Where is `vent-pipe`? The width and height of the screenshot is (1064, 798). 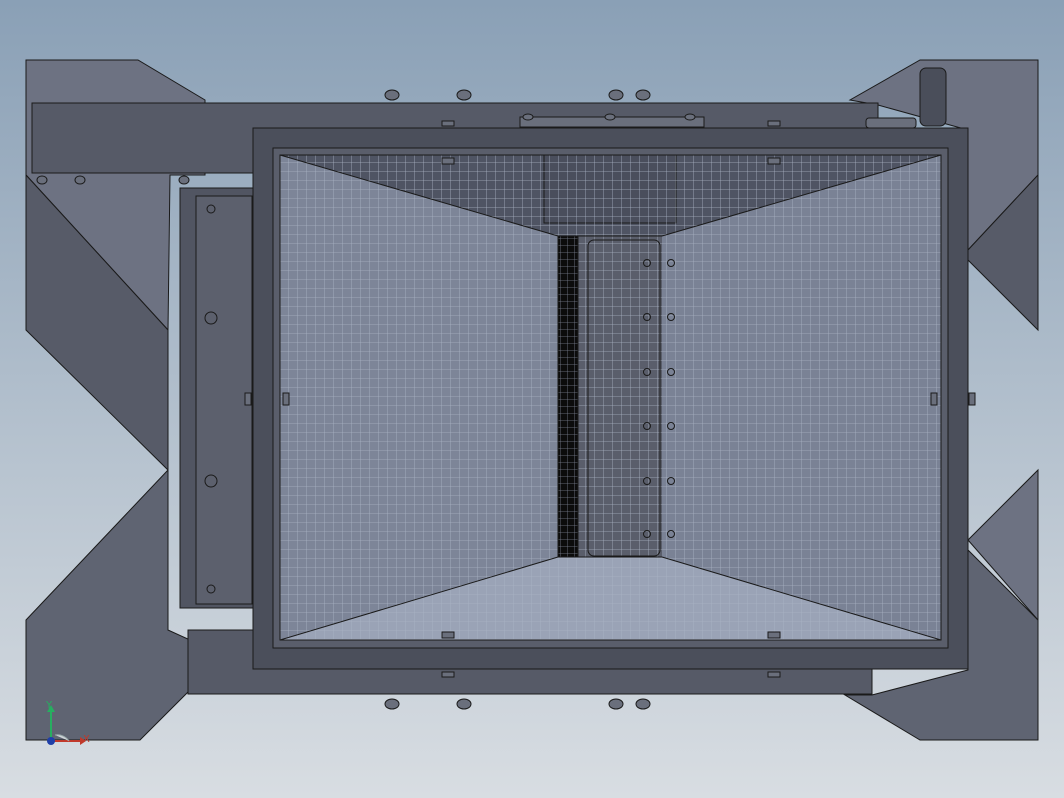
vent-pipe is located at coordinates (933, 97).